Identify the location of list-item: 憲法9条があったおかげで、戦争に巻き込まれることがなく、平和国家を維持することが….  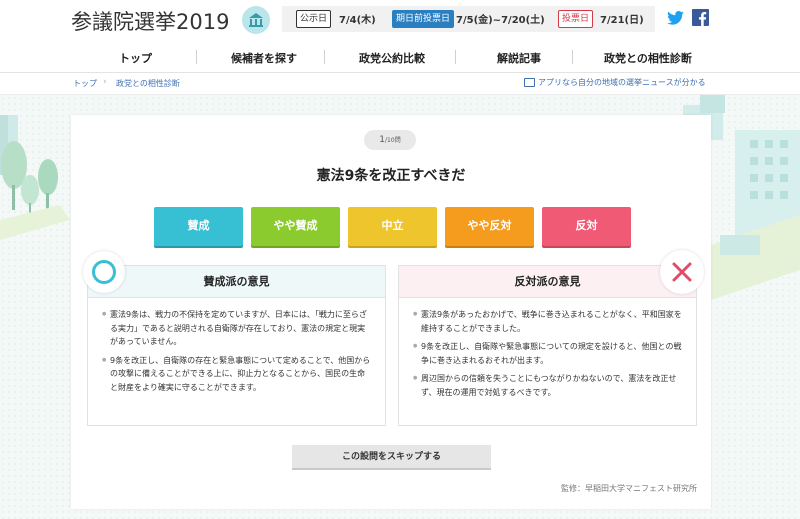
(548, 321).